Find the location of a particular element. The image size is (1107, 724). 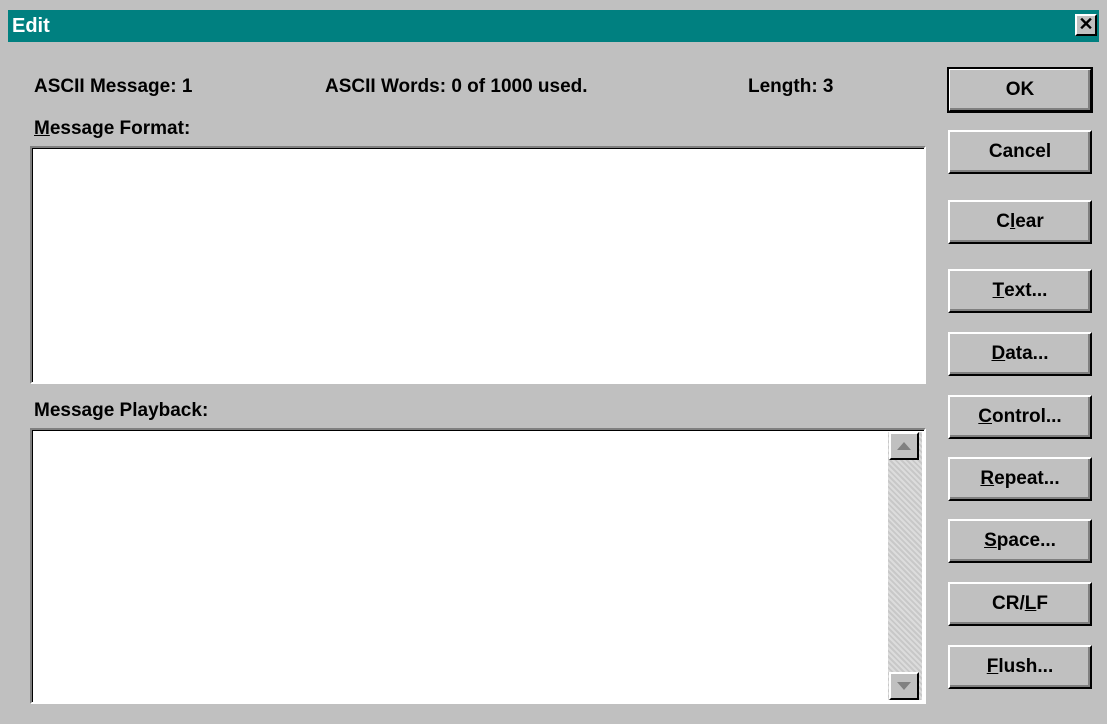

message-format-label: Message Format: is located at coordinates (112, 129).